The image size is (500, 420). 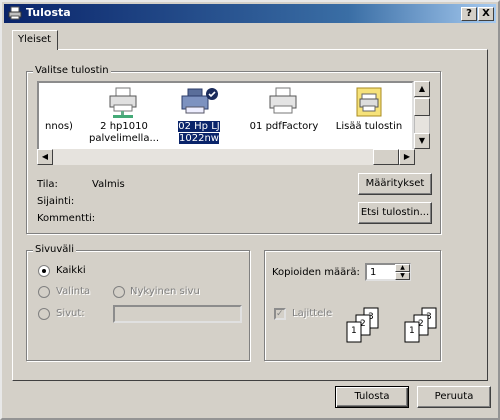 I want to click on scroll-left-icon: ◀, so click(x=45, y=157).